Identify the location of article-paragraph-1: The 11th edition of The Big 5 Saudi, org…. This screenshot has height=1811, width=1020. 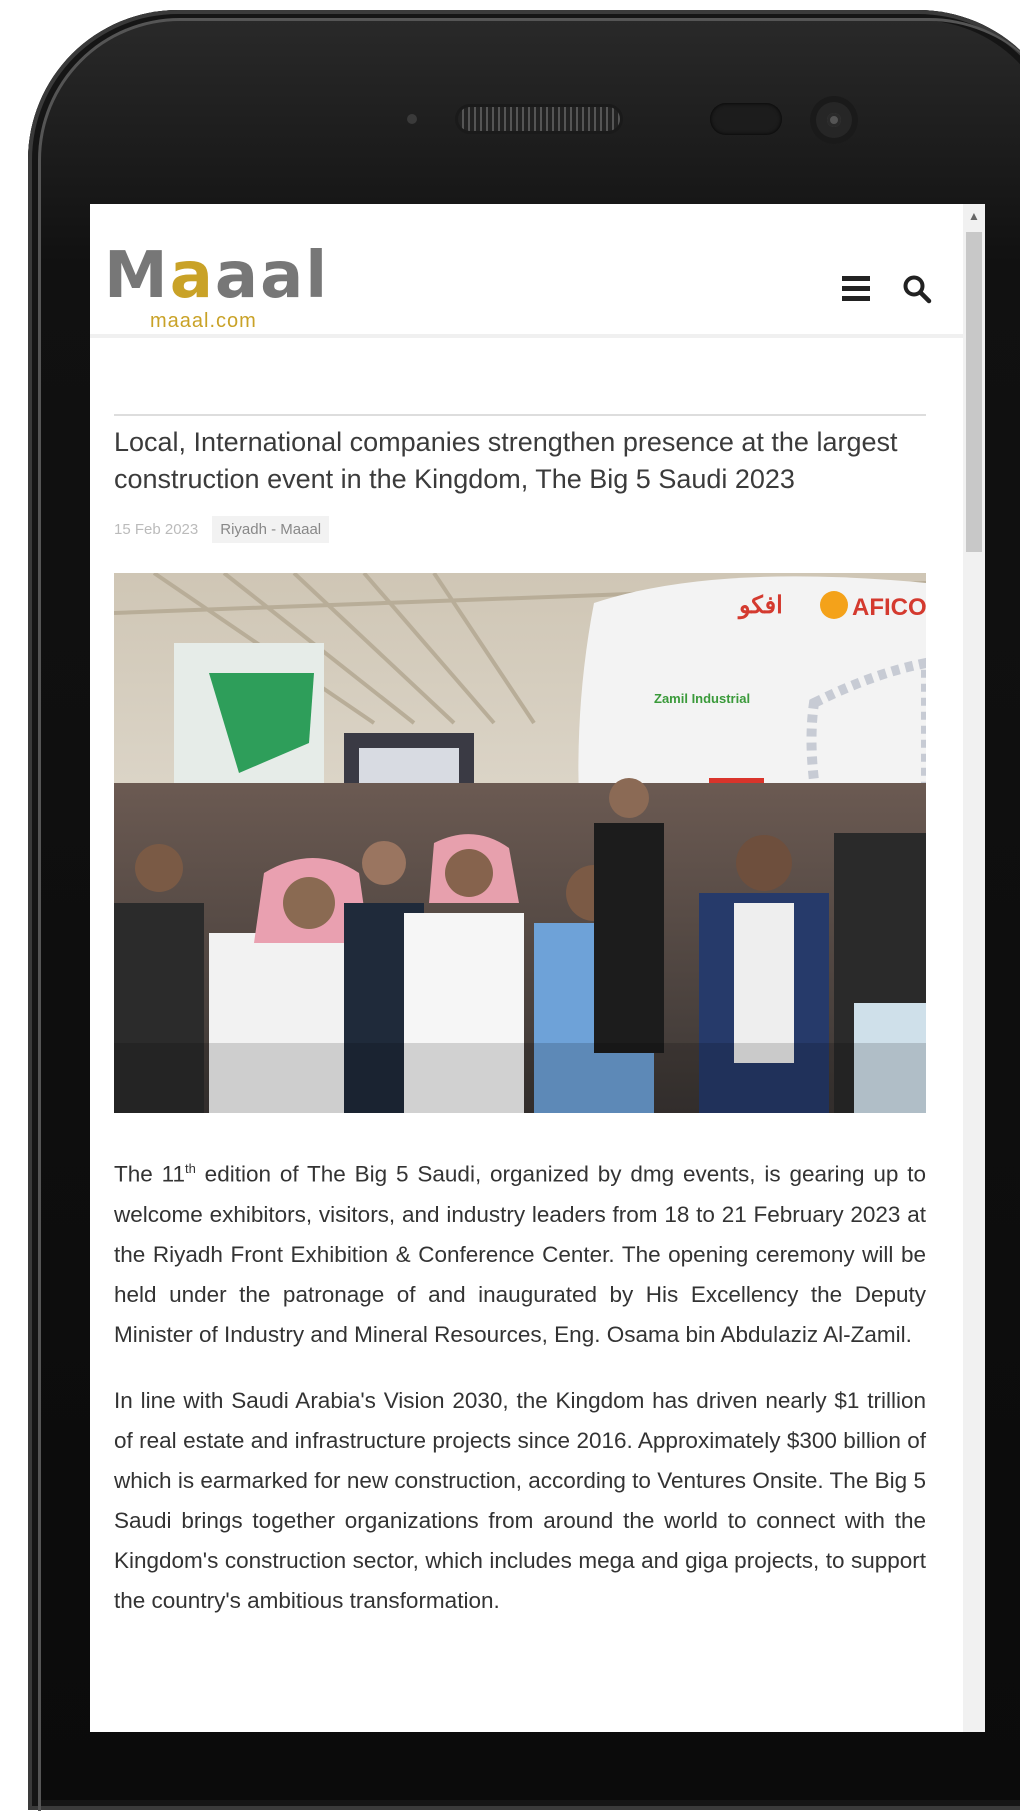
(520, 1254).